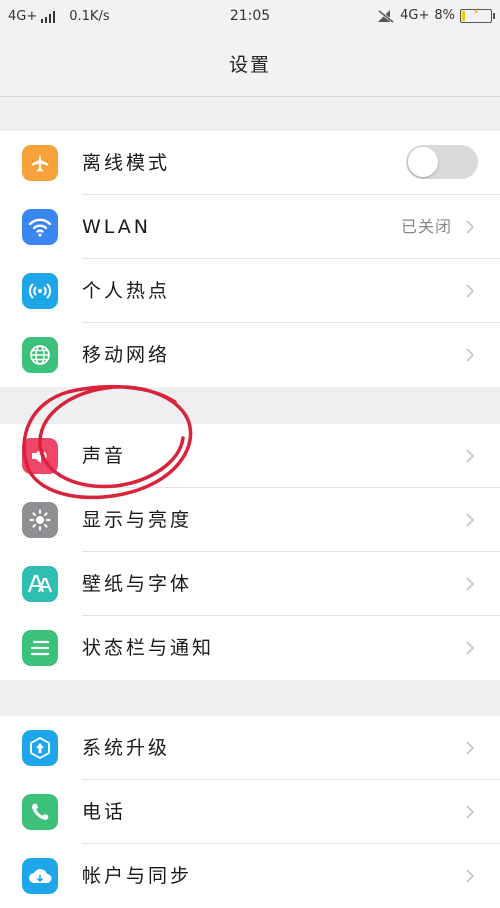 The height and width of the screenshot is (908, 500). What do you see at coordinates (426, 226) in the screenshot?
I see `wlan-status-value: 已关闭` at bounding box center [426, 226].